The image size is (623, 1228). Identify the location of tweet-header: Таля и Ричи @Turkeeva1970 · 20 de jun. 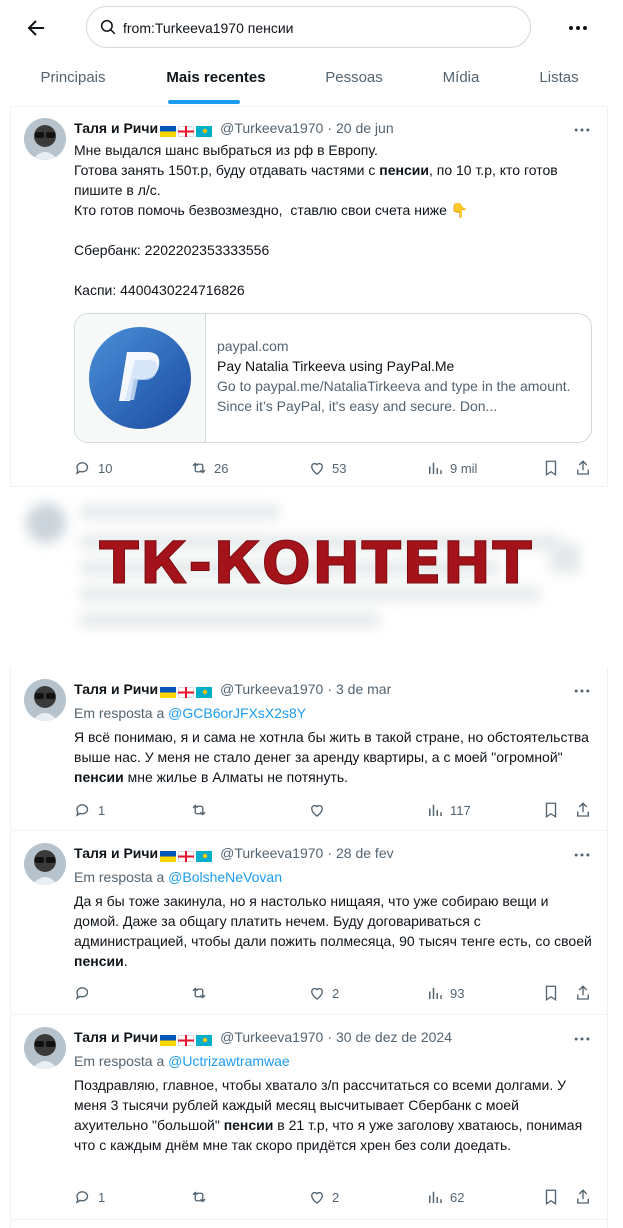
(234, 129).